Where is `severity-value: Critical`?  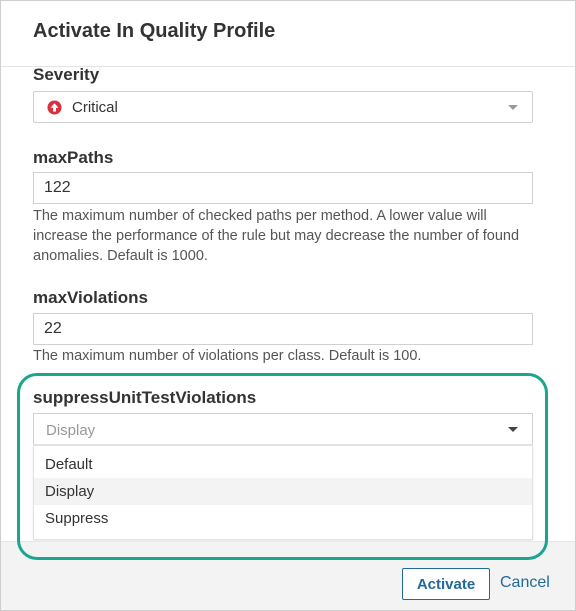
severity-value: Critical is located at coordinates (95, 107).